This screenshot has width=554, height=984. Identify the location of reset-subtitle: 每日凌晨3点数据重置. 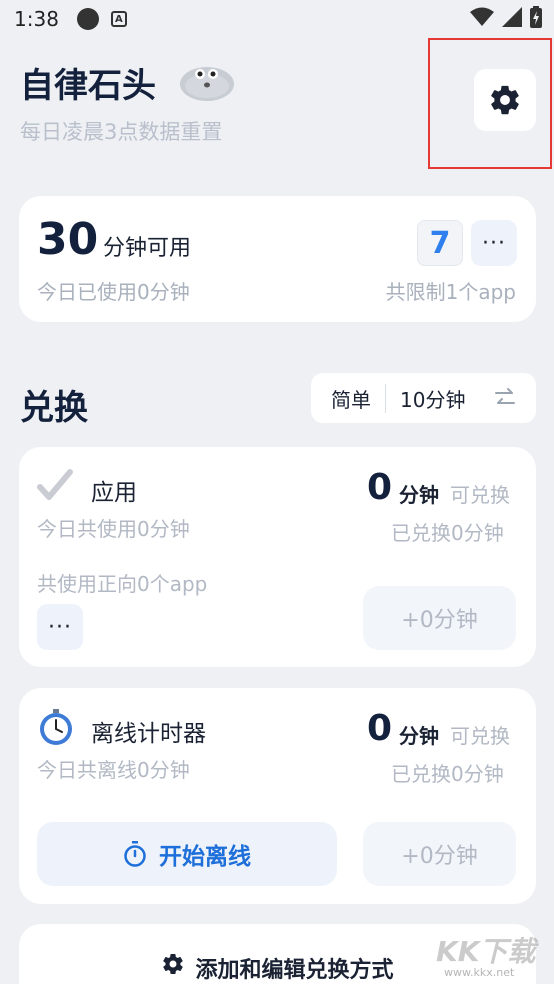
(121, 132).